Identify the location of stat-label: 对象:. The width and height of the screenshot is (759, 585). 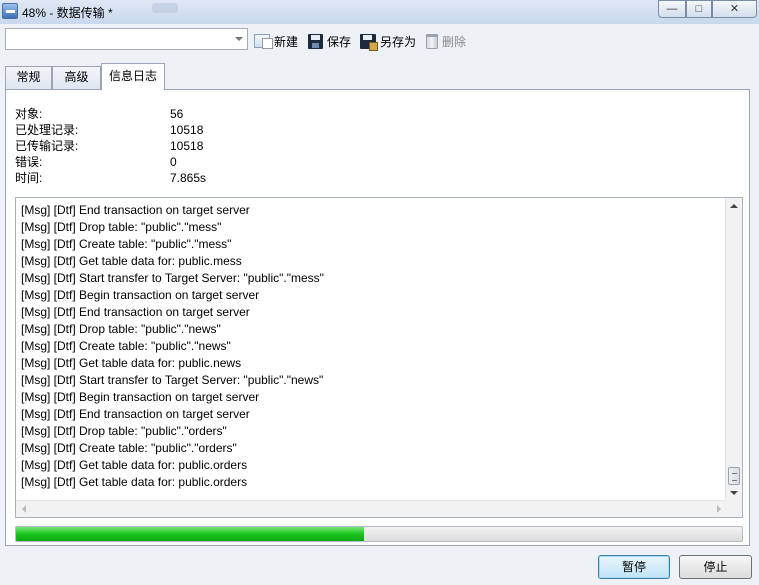
(29, 114).